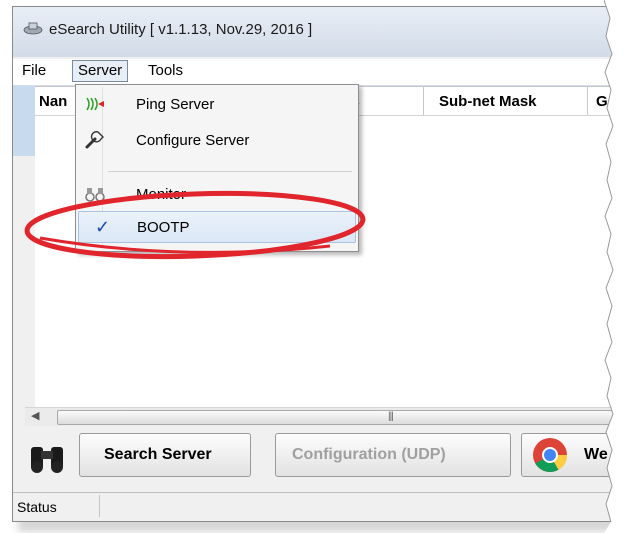 The image size is (644, 533). I want to click on configuration-udp-button: Configuration (UDP), so click(393, 455).